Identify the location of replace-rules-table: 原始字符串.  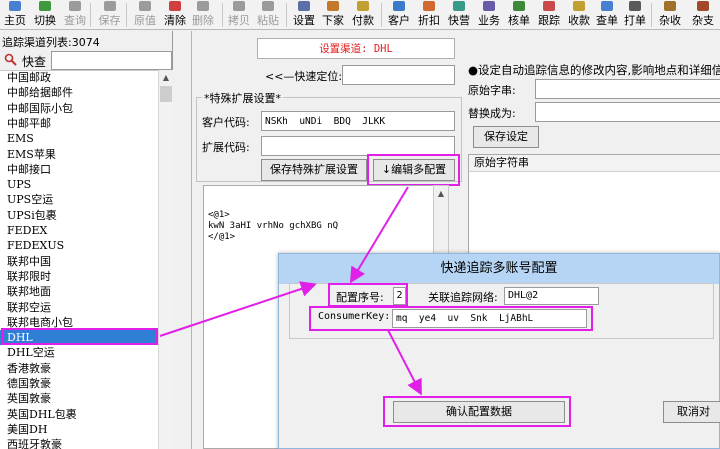
(594, 204).